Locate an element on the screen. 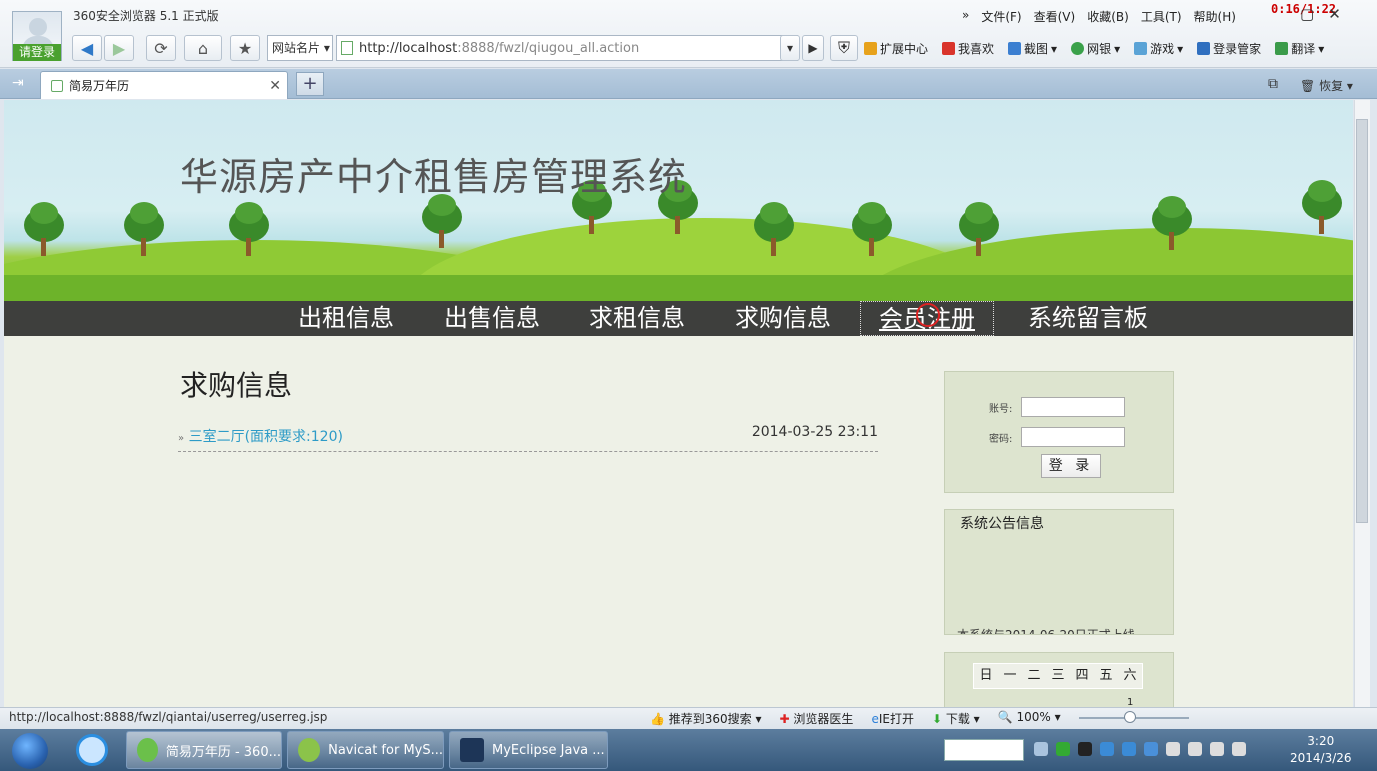 The image size is (1377, 771). menu-bar: » 文件(F) 查看(V) 收藏(B) 工具(T) 帮助(H) is located at coordinates (1099, 16).